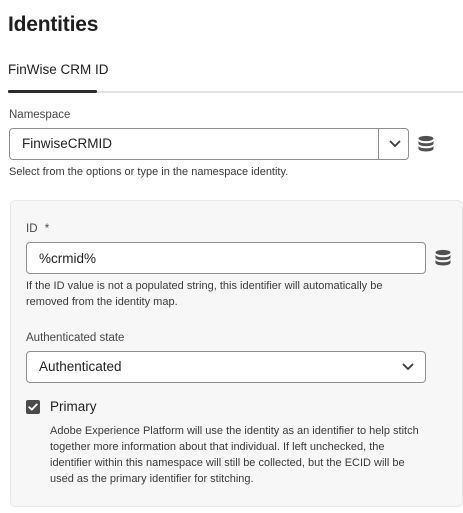 The height and width of the screenshot is (513, 463). Describe the element at coordinates (73, 406) in the screenshot. I see `primary-label: Primary` at that location.